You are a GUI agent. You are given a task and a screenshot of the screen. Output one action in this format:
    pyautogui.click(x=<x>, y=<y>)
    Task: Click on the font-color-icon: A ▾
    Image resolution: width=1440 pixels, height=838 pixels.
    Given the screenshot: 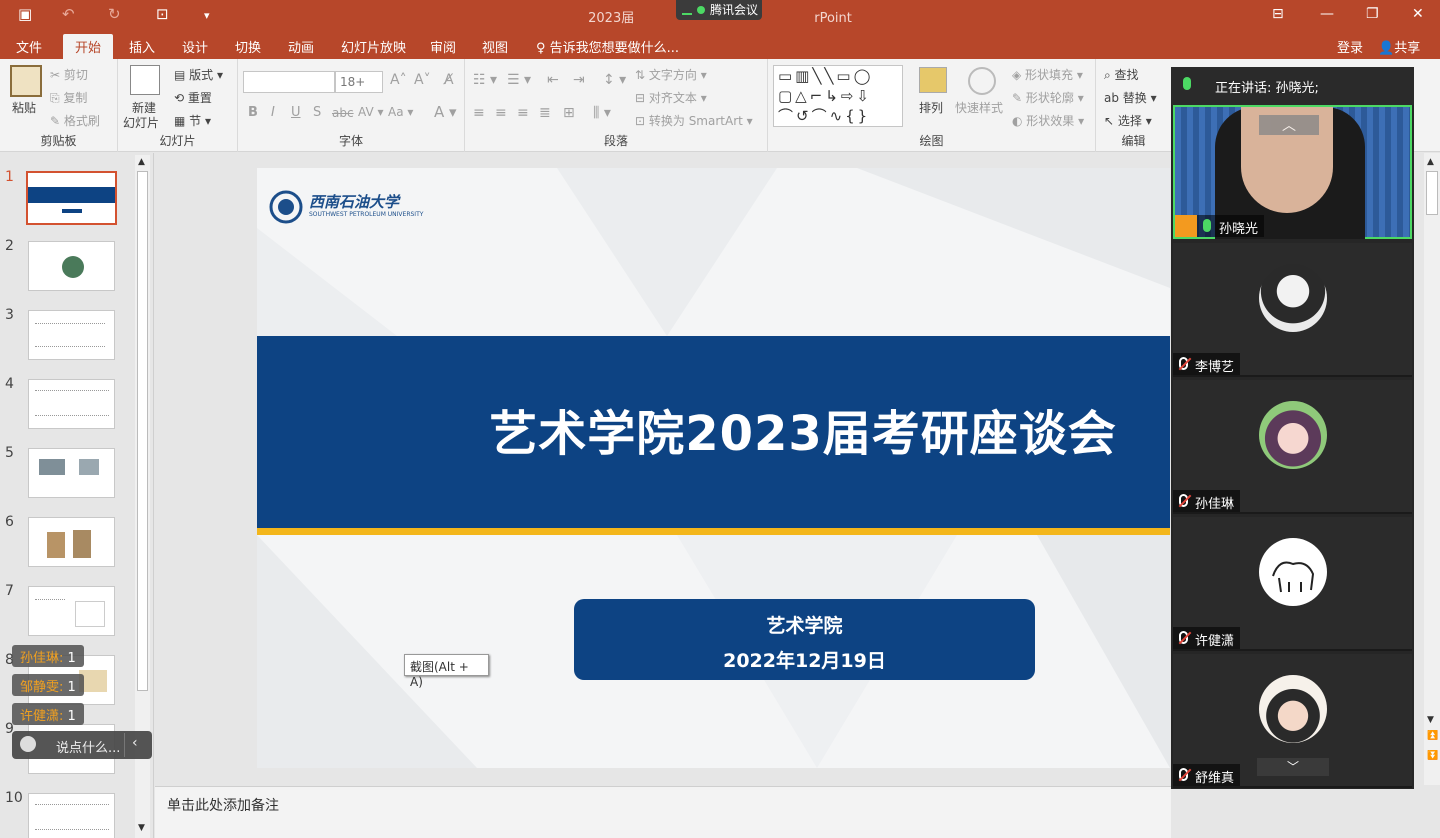 What is the action you would take?
    pyautogui.click(x=445, y=112)
    